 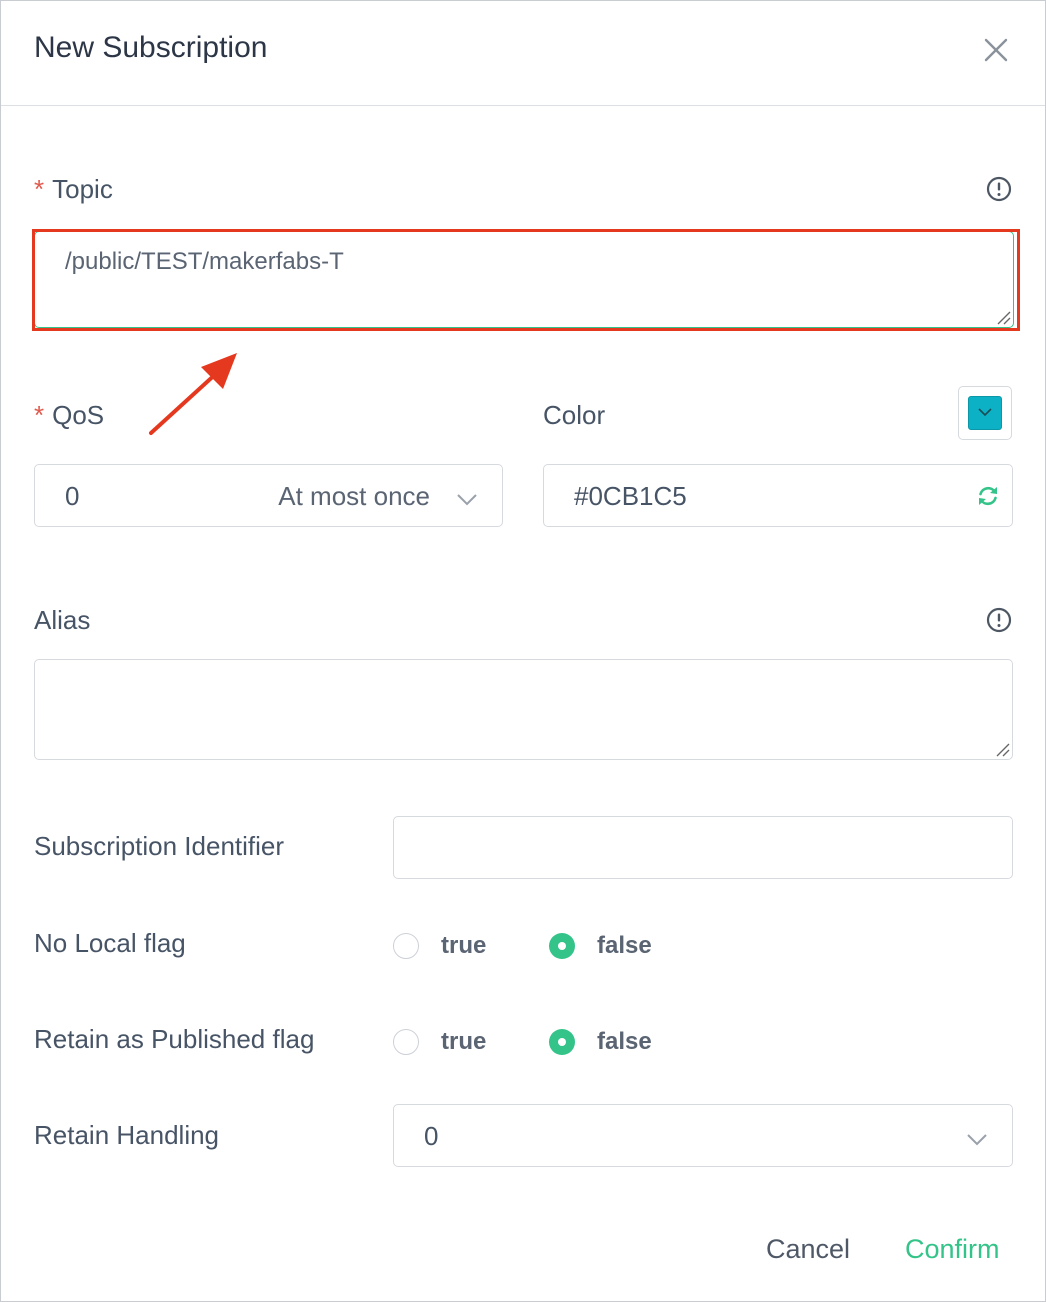 What do you see at coordinates (778, 495) in the screenshot?
I see `color-input: #0CB1C5` at bounding box center [778, 495].